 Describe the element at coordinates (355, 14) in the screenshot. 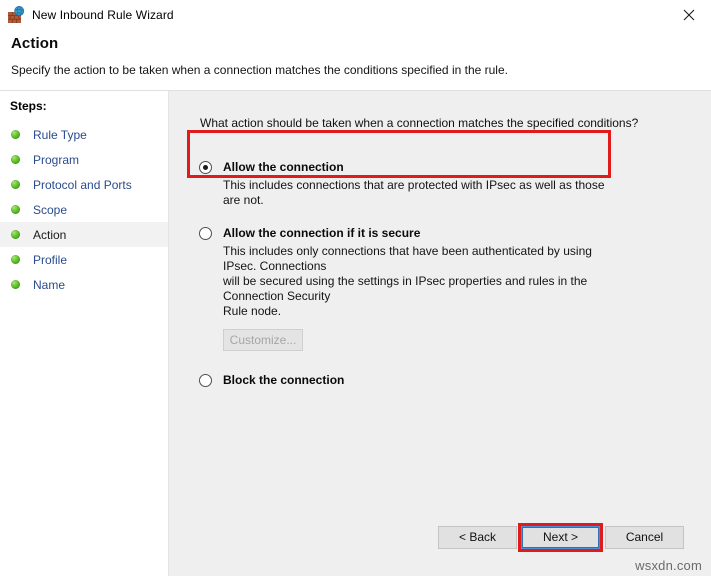

I see `title-bar: New Inbound Rule Wizard` at that location.